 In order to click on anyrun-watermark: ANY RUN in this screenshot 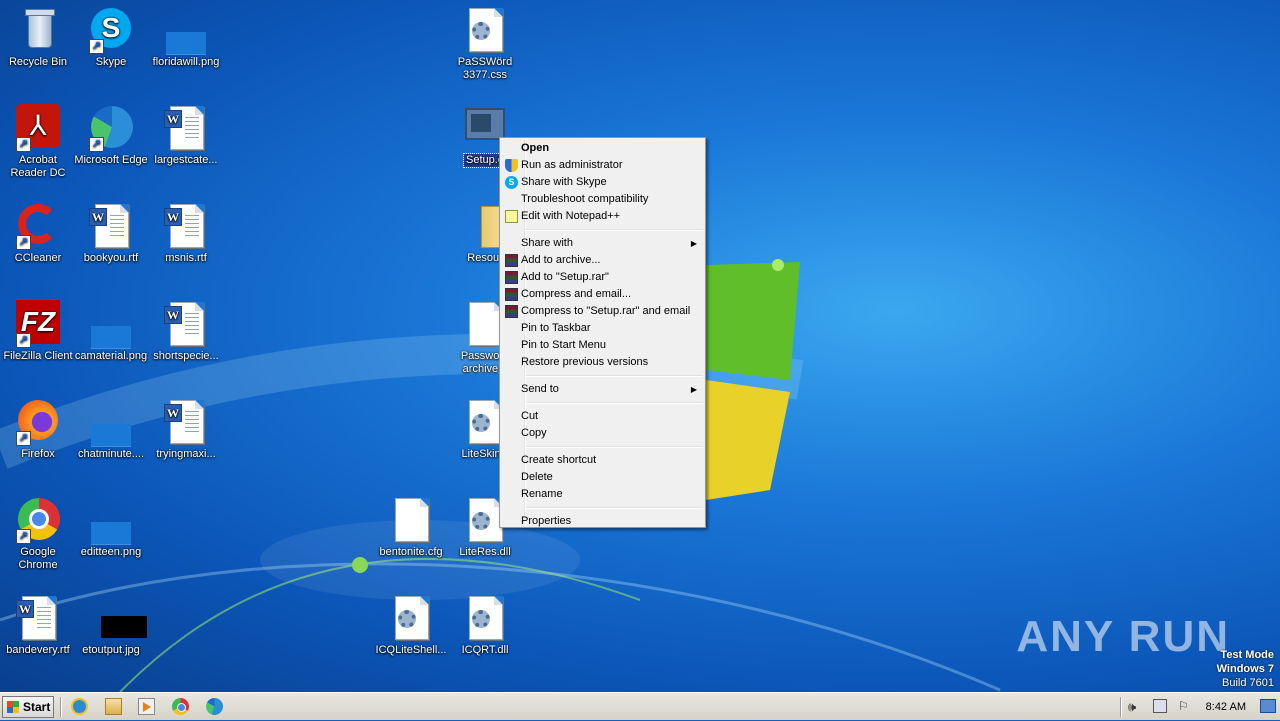, I will do `click(1123, 636)`.